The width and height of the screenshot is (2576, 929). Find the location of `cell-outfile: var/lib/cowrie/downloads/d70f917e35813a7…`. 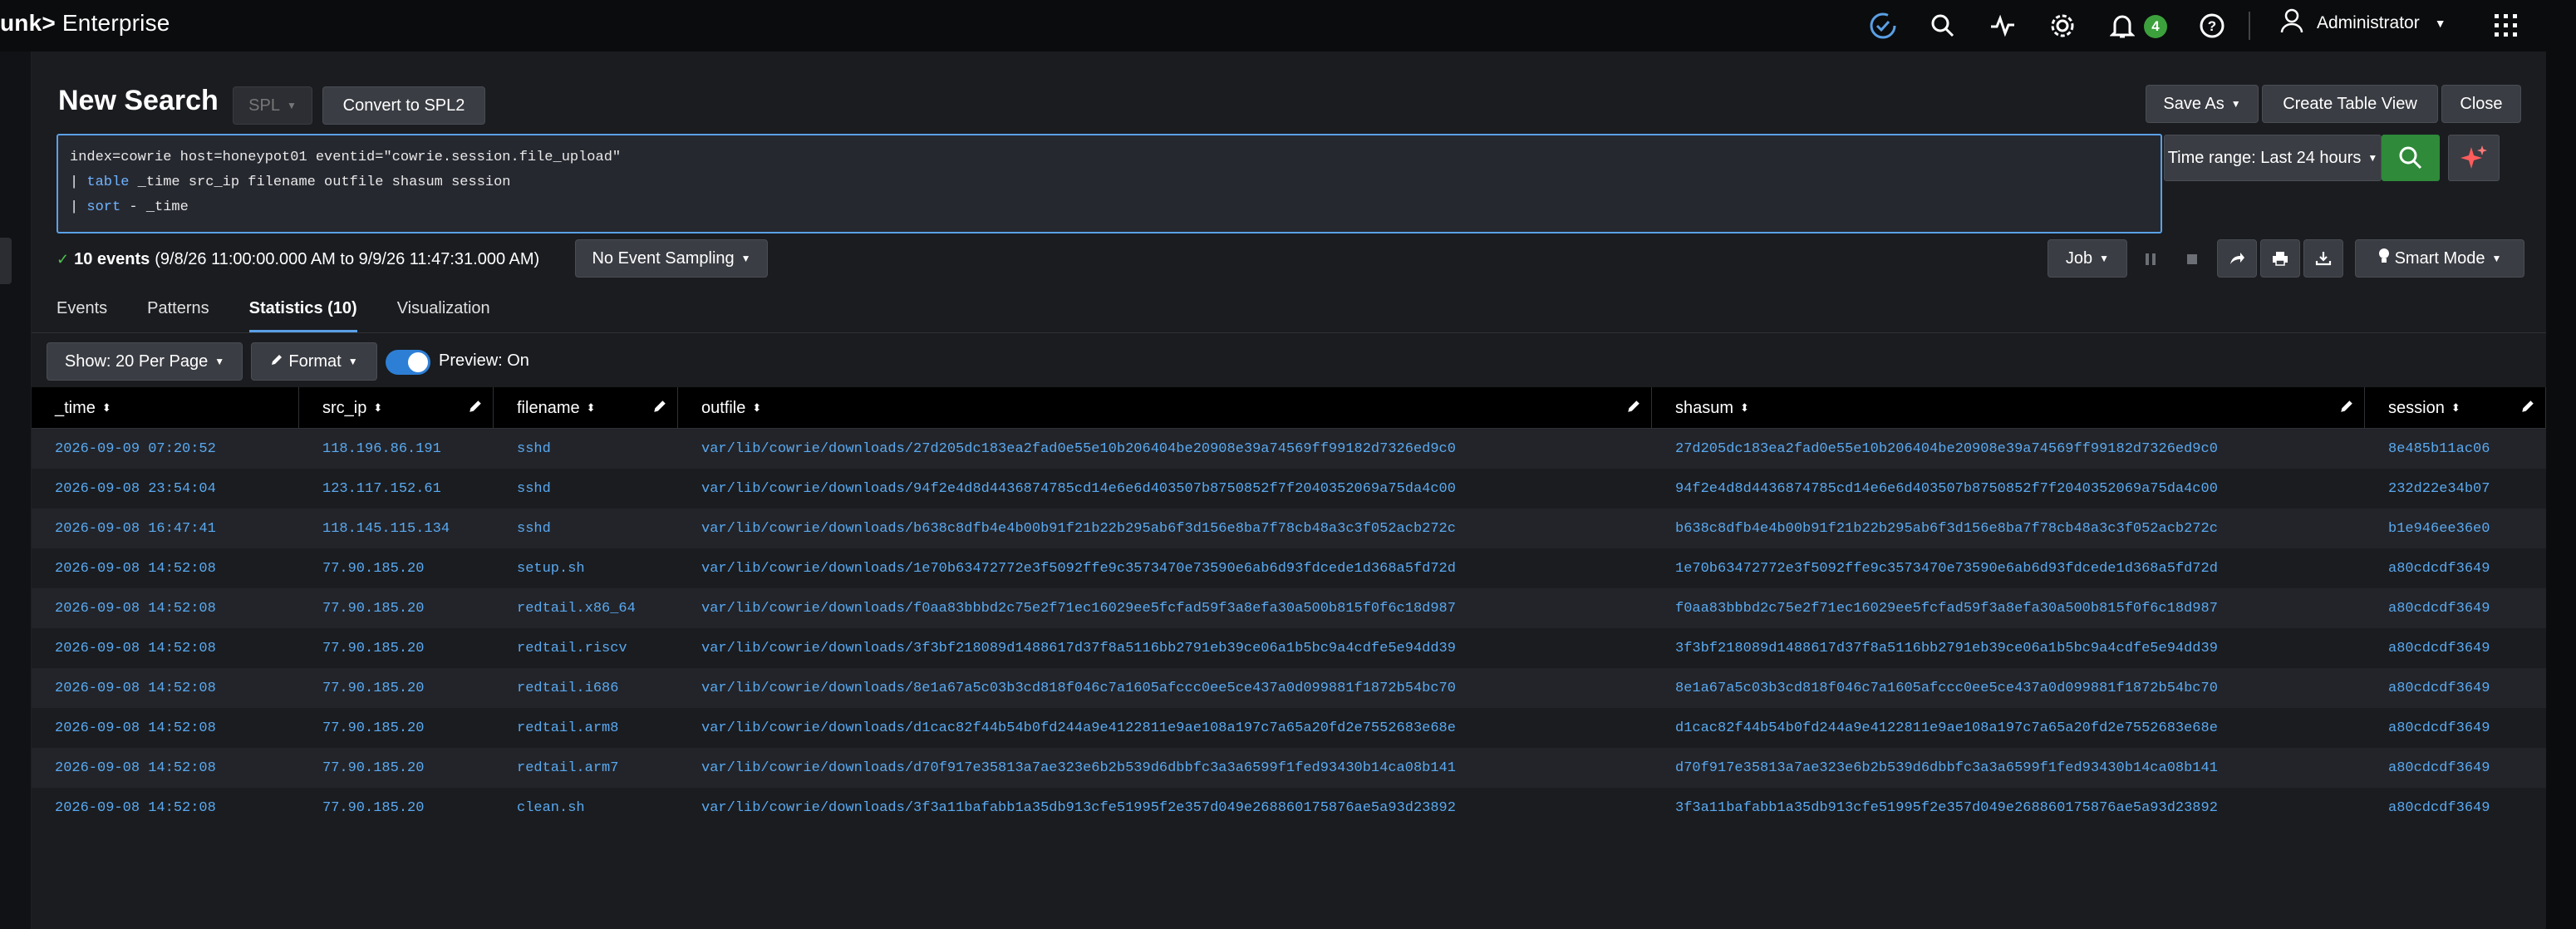

cell-outfile: var/lib/cowrie/downloads/d70f917e35813a7… is located at coordinates (1165, 768).